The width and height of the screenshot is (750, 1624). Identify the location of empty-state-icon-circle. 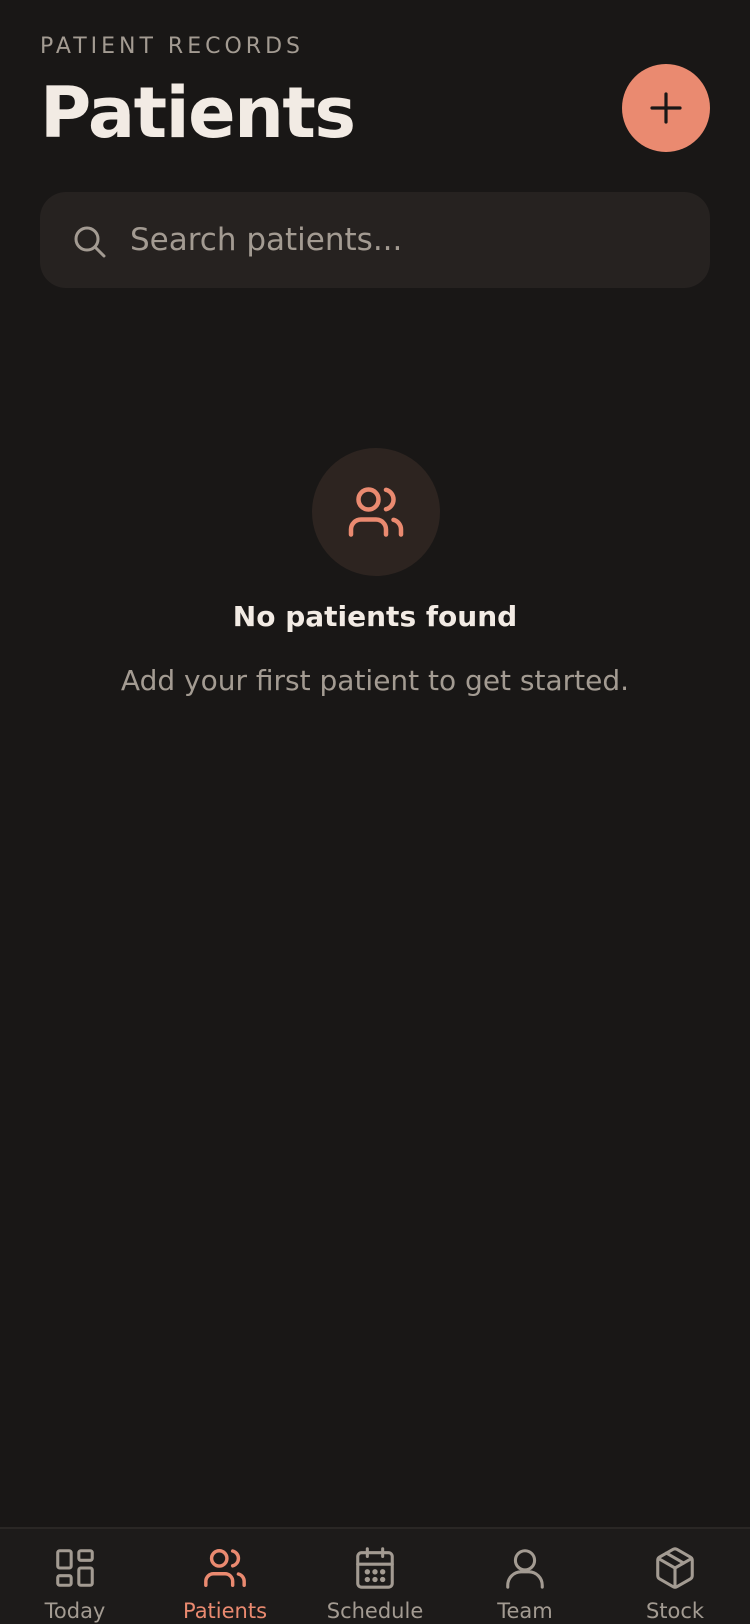
(376, 512).